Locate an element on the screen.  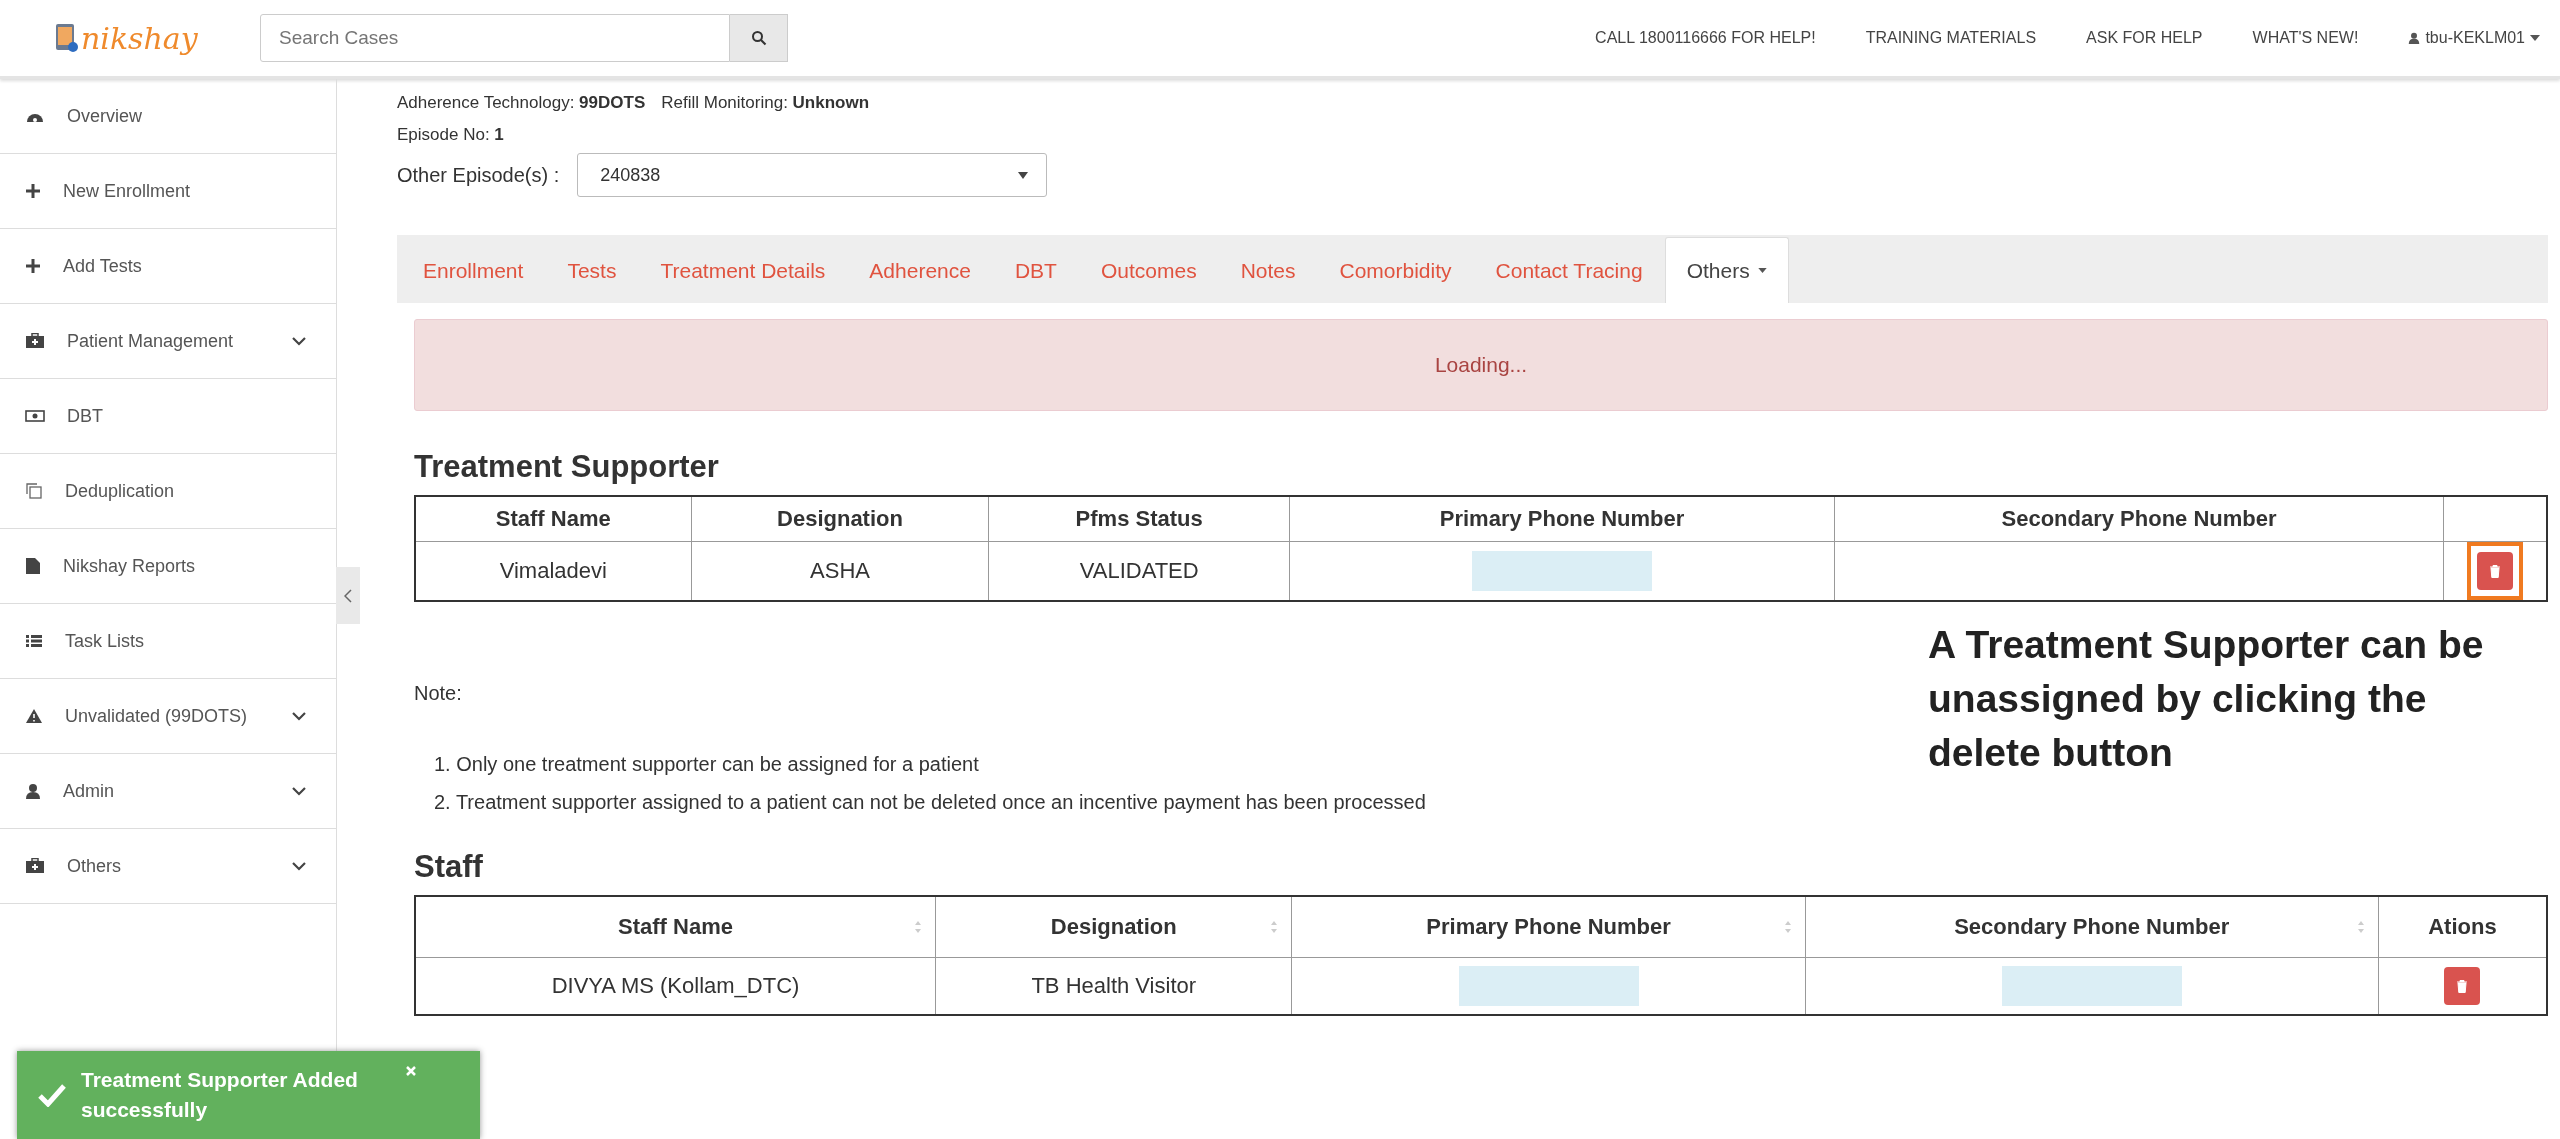
note-item: 2. Treatment supporter assigned to a patient can not be deleted once an incentive payment has been processed is located at coordinates (930, 802).